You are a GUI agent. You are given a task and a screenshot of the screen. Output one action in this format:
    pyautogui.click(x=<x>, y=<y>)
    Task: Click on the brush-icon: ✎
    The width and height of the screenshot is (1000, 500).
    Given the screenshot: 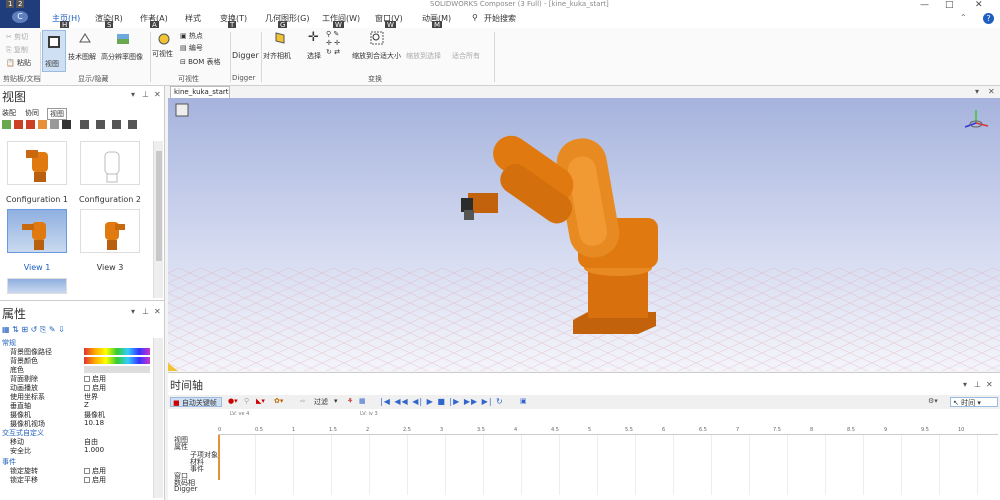 What is the action you would take?
    pyautogui.click(x=52, y=329)
    